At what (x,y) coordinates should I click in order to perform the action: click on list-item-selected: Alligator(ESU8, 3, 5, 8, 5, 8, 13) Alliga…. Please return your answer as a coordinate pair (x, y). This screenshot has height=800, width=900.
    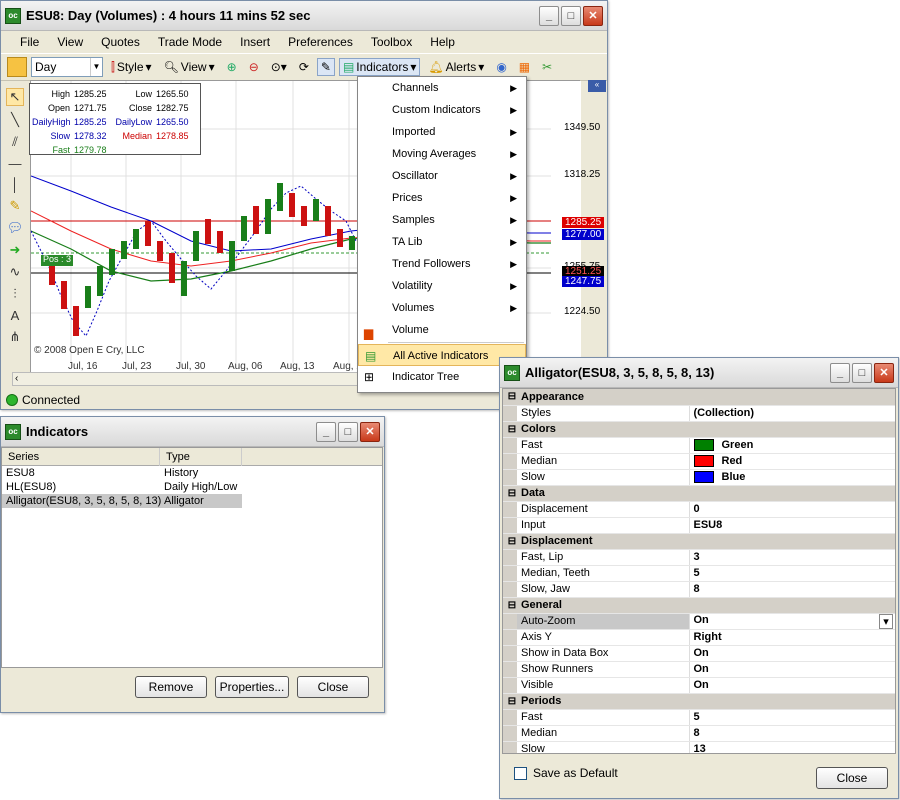
    Looking at the image, I should click on (122, 501).